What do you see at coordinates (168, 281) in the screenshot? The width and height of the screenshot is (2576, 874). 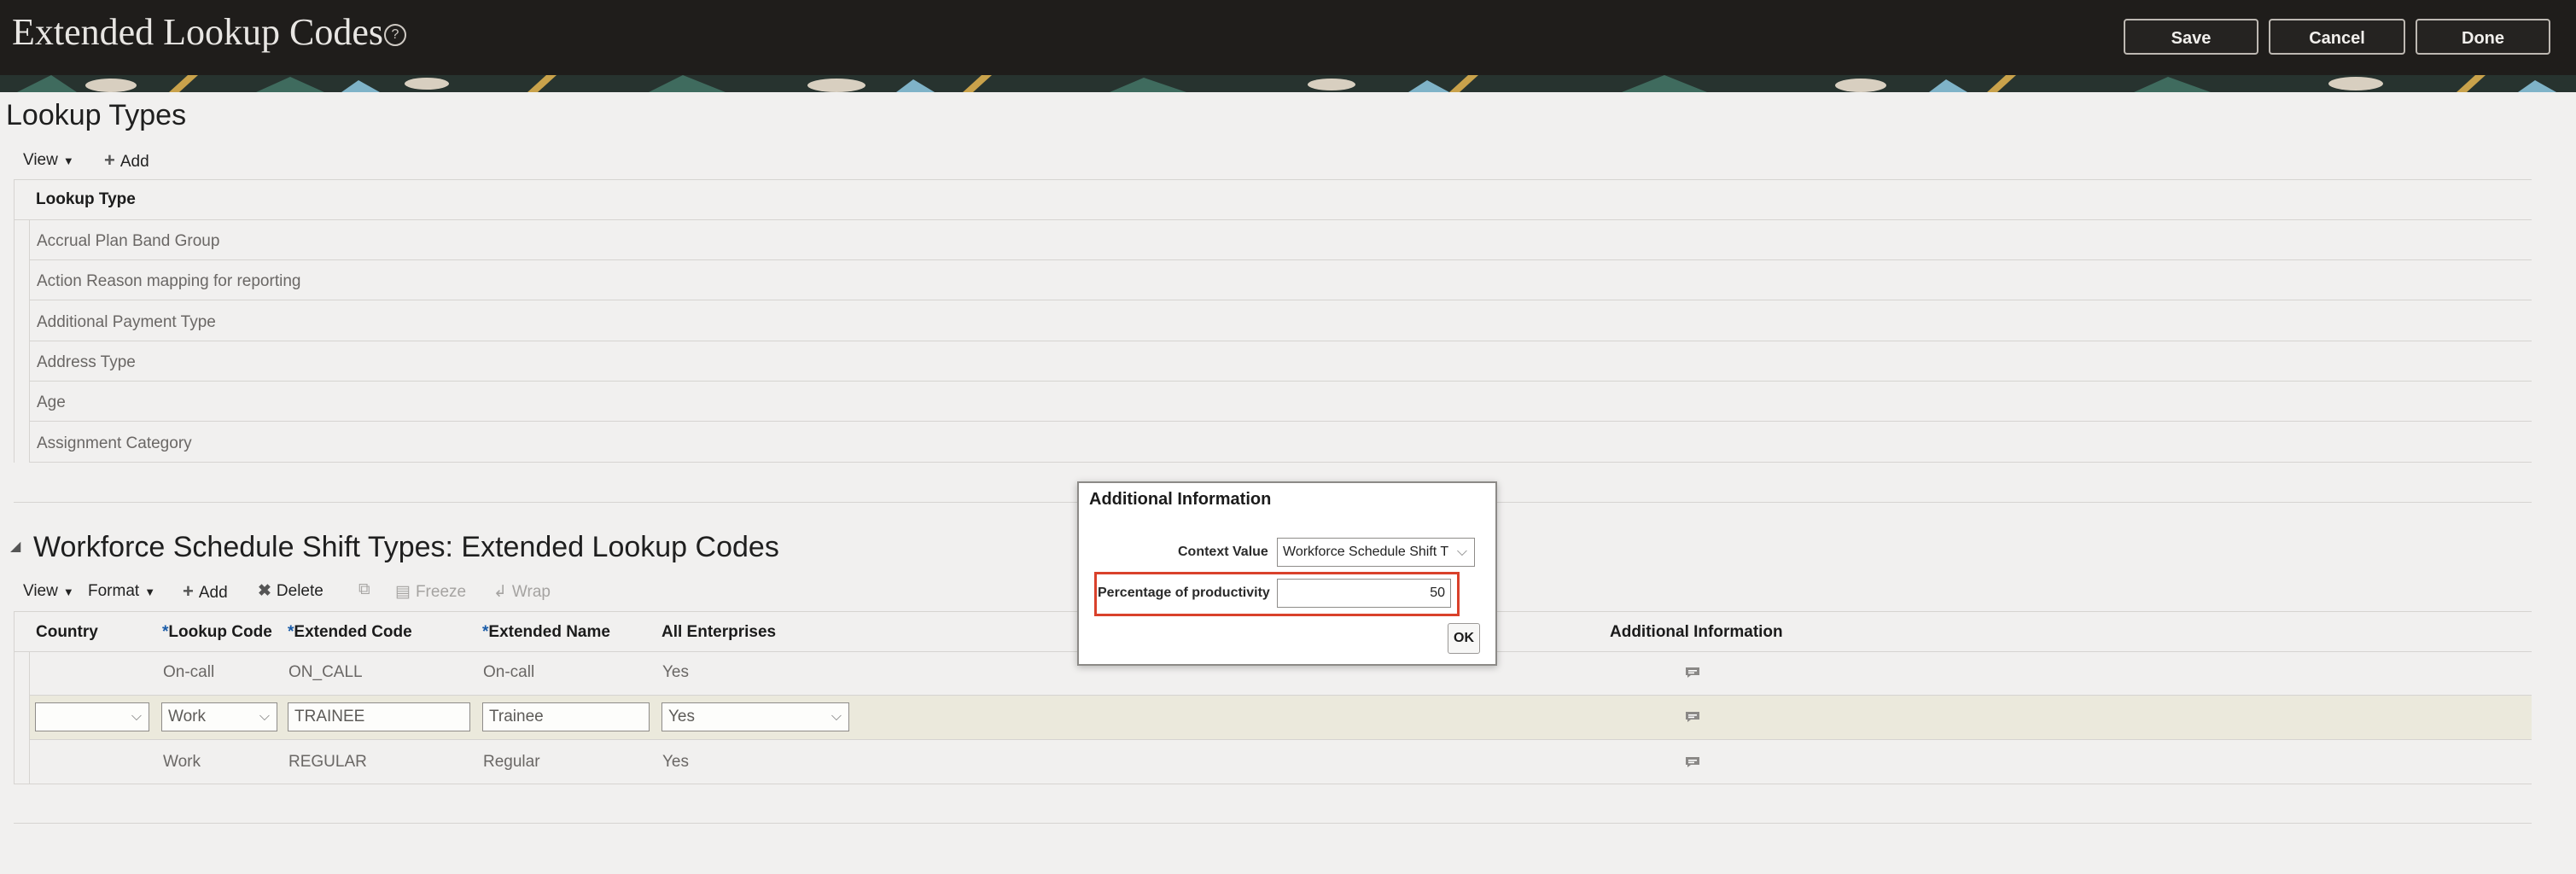 I see `table-row: Action Reason mapping for reporting` at bounding box center [168, 281].